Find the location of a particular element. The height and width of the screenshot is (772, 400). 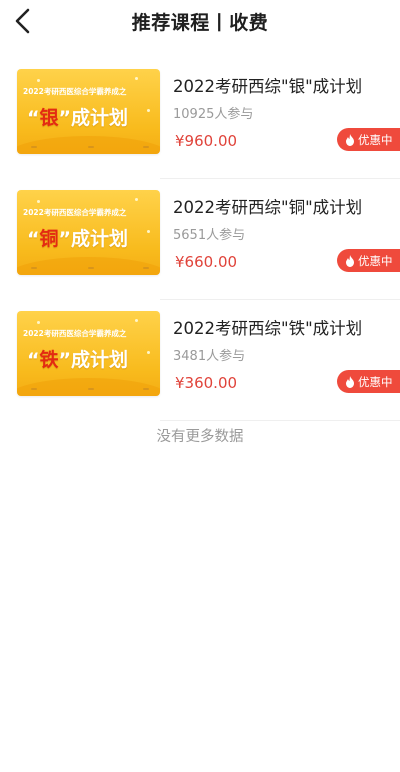

top-nav-bar: 推荐课程丨收费 is located at coordinates (200, 22).